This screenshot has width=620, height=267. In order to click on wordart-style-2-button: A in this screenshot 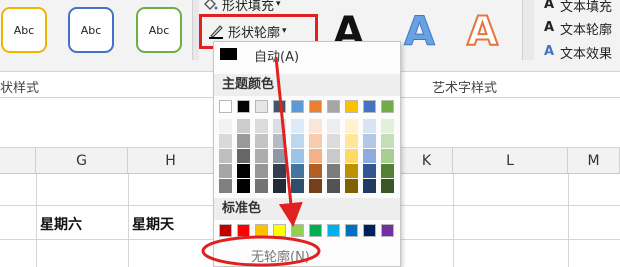, I will do `click(420, 32)`.